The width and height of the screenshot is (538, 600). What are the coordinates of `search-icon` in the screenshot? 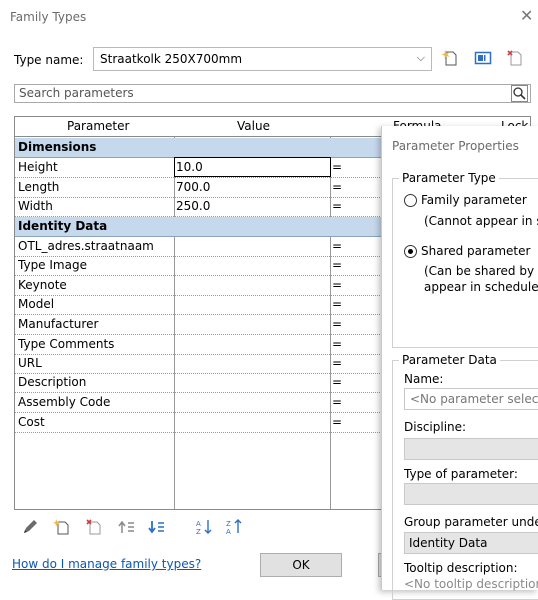 It's located at (519, 93).